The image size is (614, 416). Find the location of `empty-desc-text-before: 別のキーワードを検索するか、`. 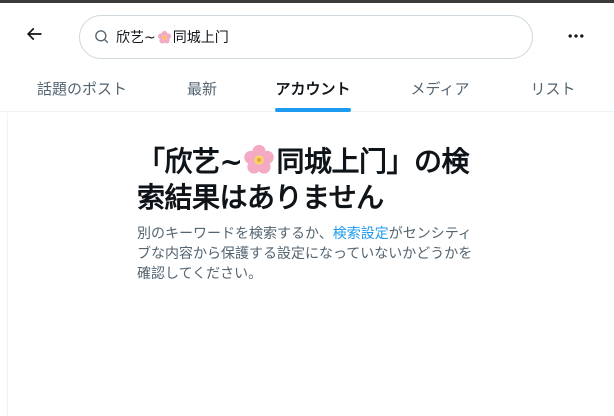

empty-desc-text-before: 別のキーワードを検索するか、 is located at coordinates (235, 234).